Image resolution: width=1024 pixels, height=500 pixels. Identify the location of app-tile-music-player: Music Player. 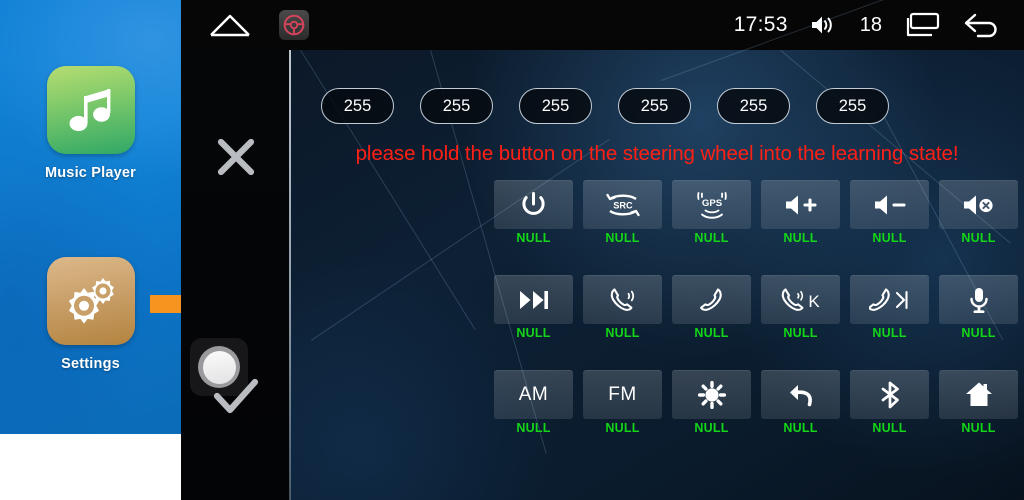
(90, 123).